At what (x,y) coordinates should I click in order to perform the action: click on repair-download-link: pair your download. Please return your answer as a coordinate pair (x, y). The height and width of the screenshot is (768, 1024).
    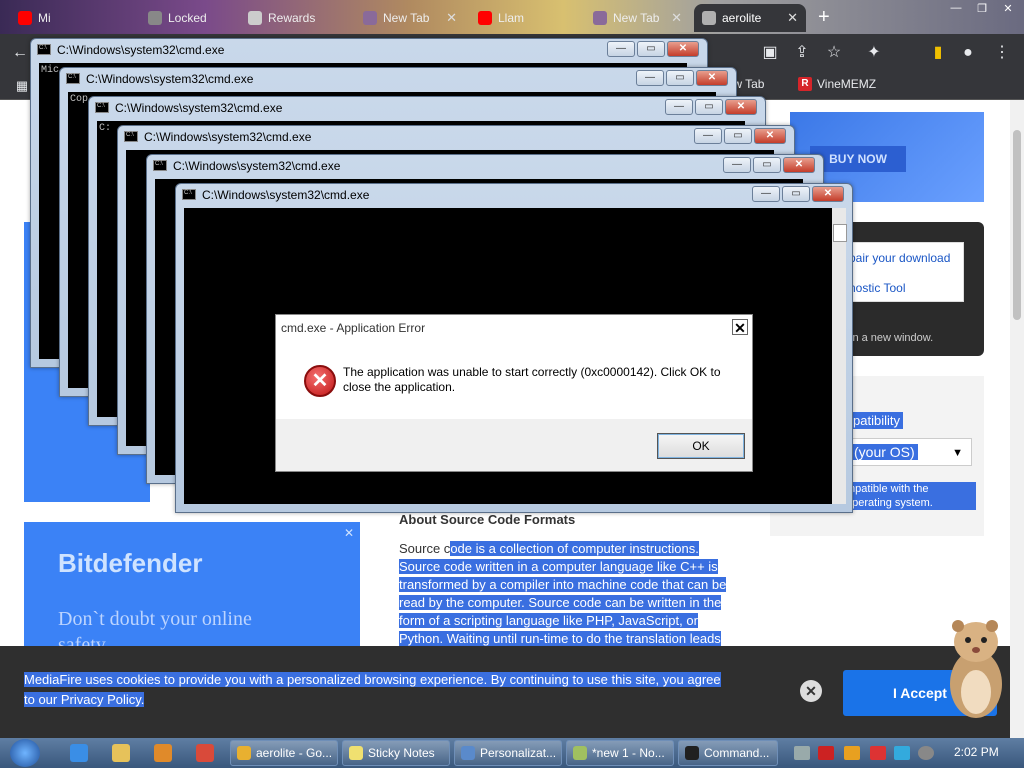
    Looking at the image, I should click on (899, 258).